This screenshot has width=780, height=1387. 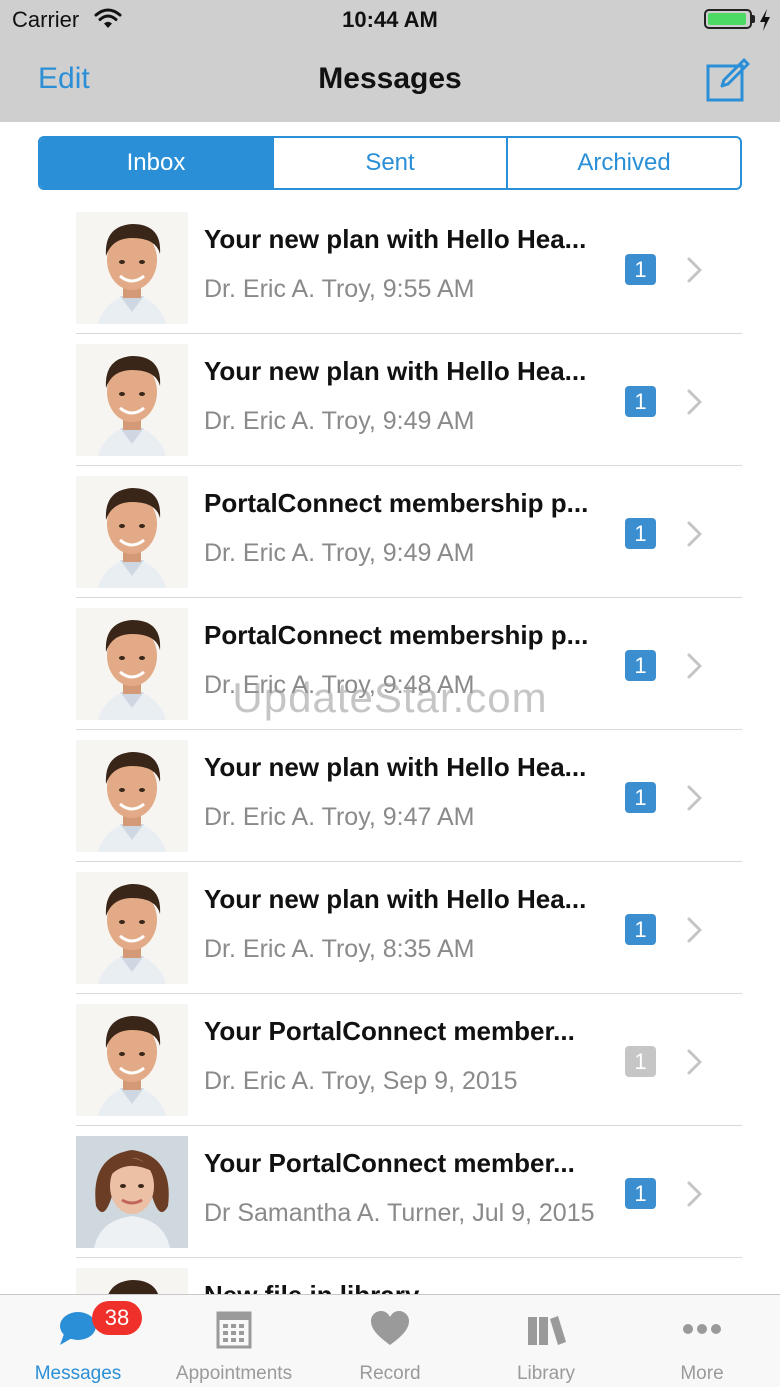 I want to click on tab-label: More, so click(x=702, y=1373).